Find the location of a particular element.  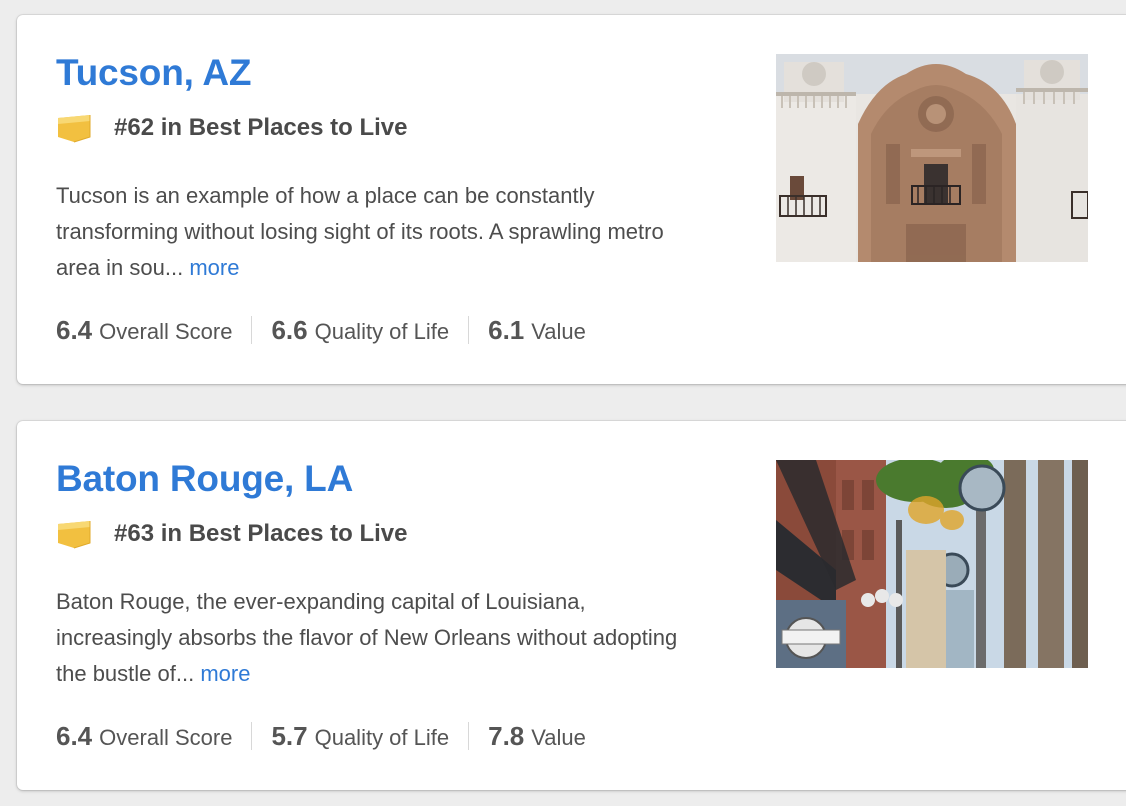

quality-of-life-score: 5.7 Quality of Life is located at coordinates (360, 736).